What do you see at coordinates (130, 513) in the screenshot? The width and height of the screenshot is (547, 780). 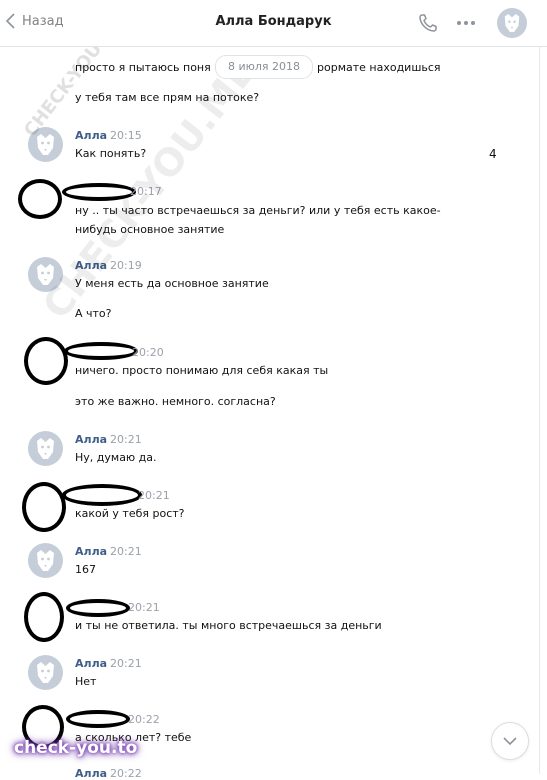 I see `message-text: какой у тебя рост?` at bounding box center [130, 513].